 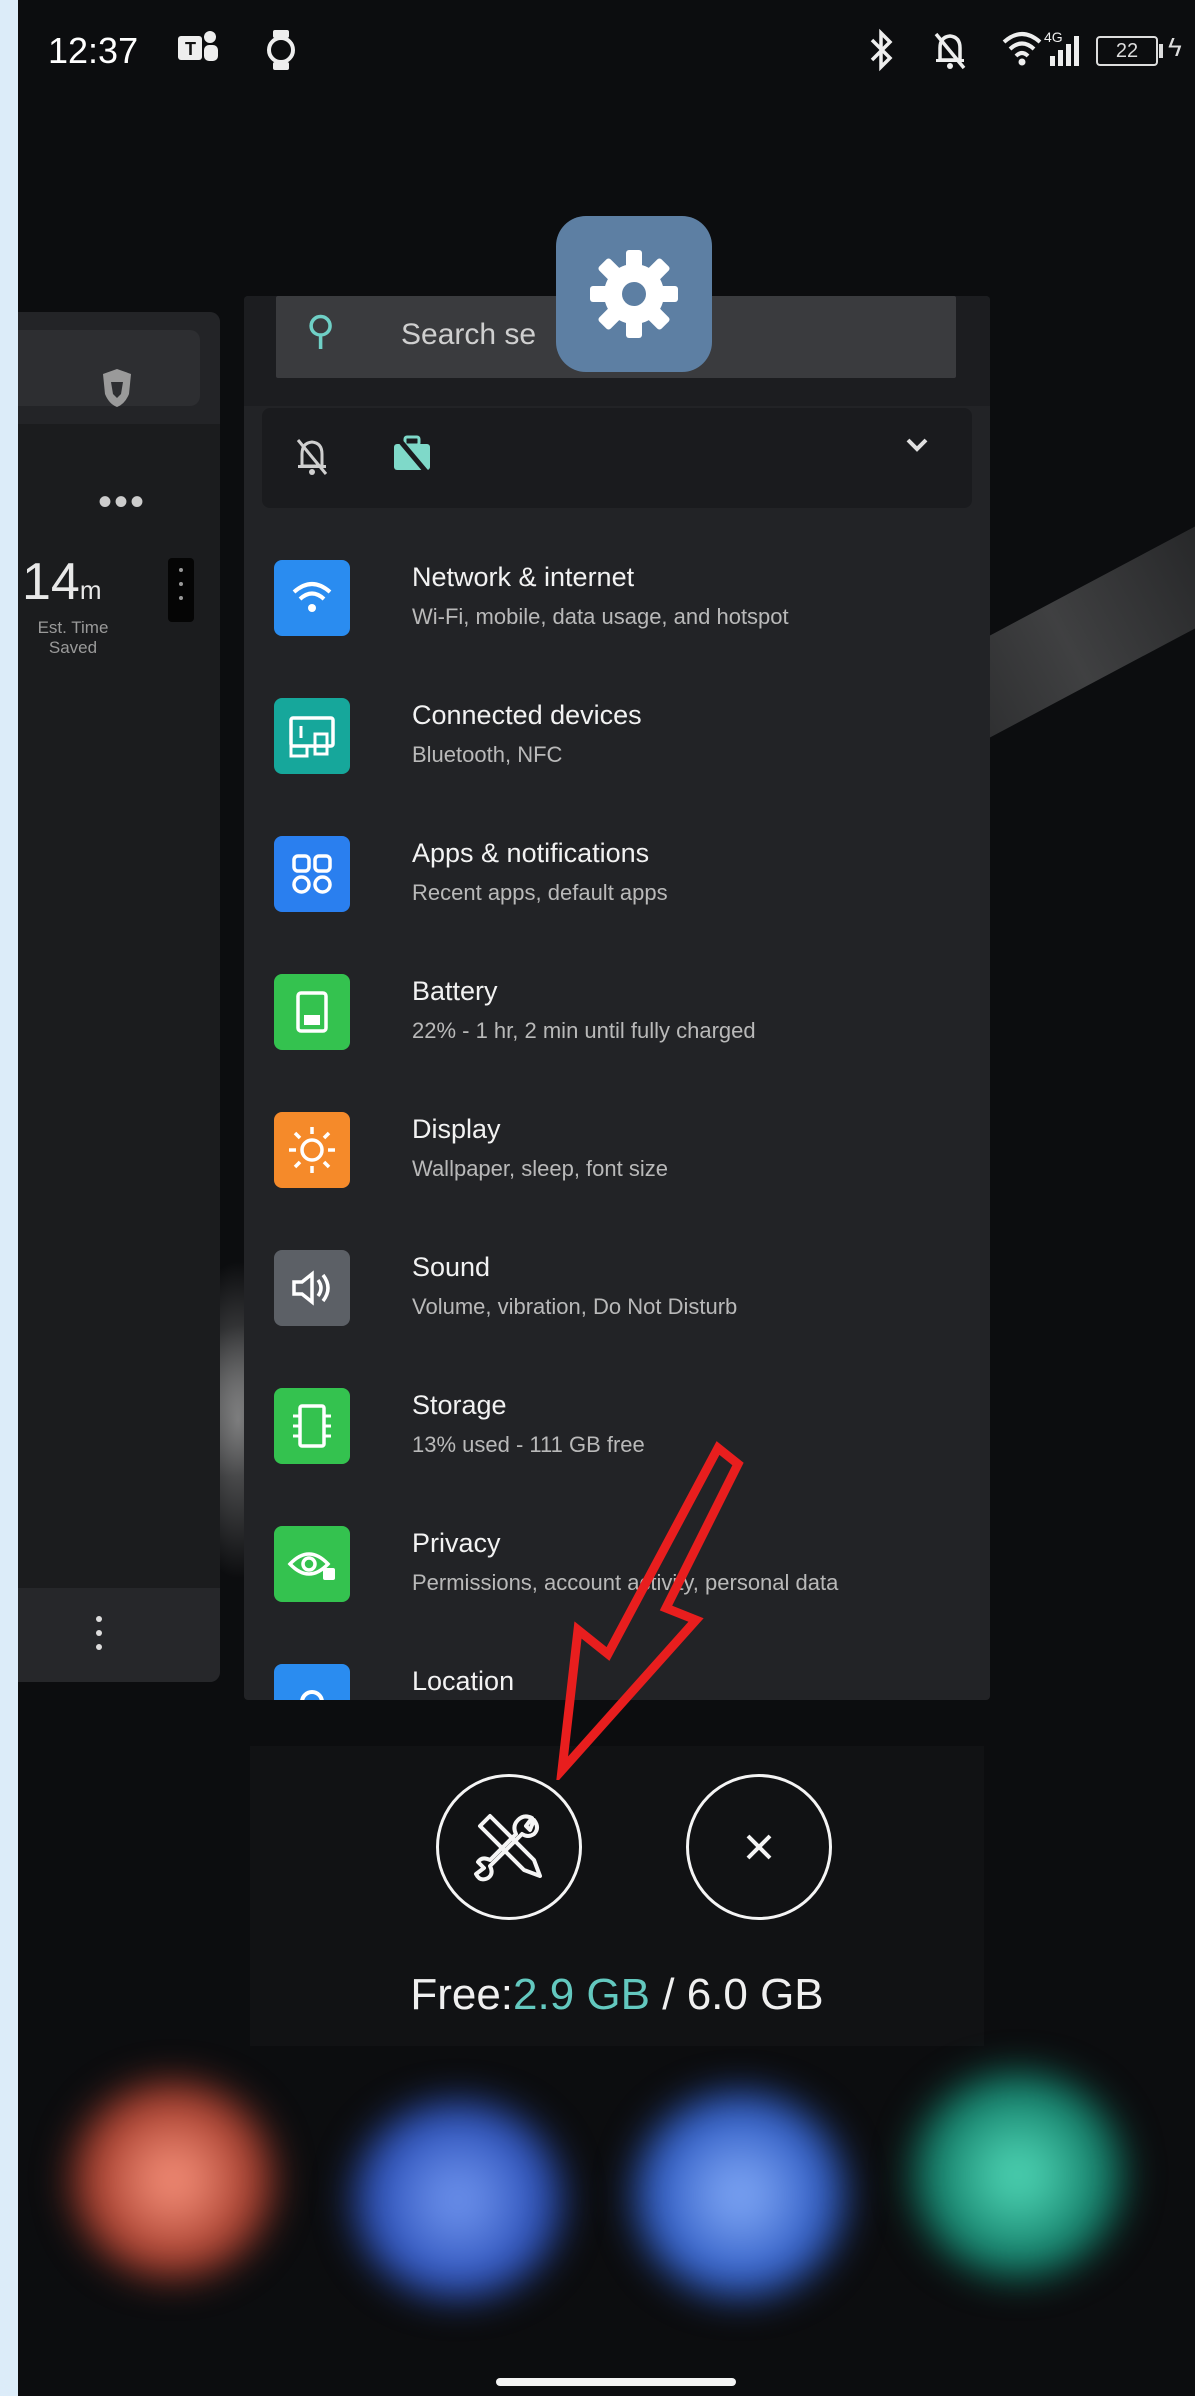 I want to click on memory-total: 6.0 GB, so click(x=755, y=1994).